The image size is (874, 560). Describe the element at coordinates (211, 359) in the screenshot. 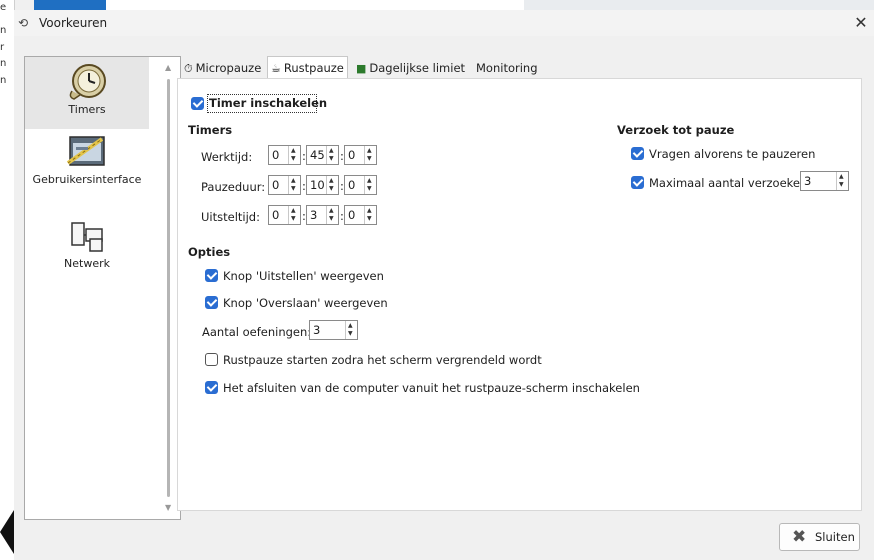

I see `start-on-lock-checkbox` at that location.